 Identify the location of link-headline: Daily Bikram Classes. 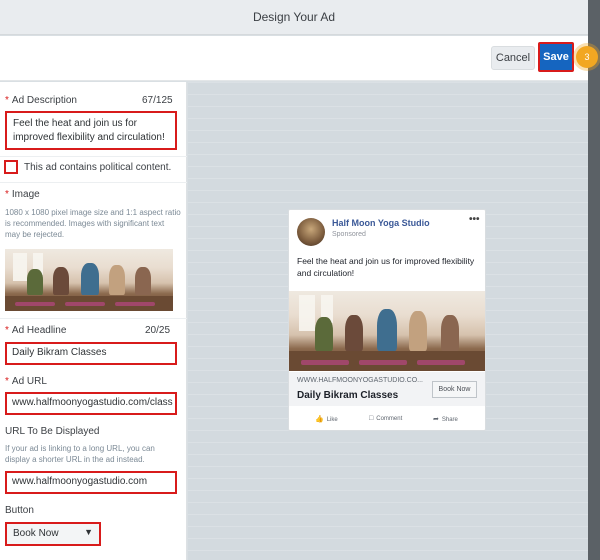
(348, 395).